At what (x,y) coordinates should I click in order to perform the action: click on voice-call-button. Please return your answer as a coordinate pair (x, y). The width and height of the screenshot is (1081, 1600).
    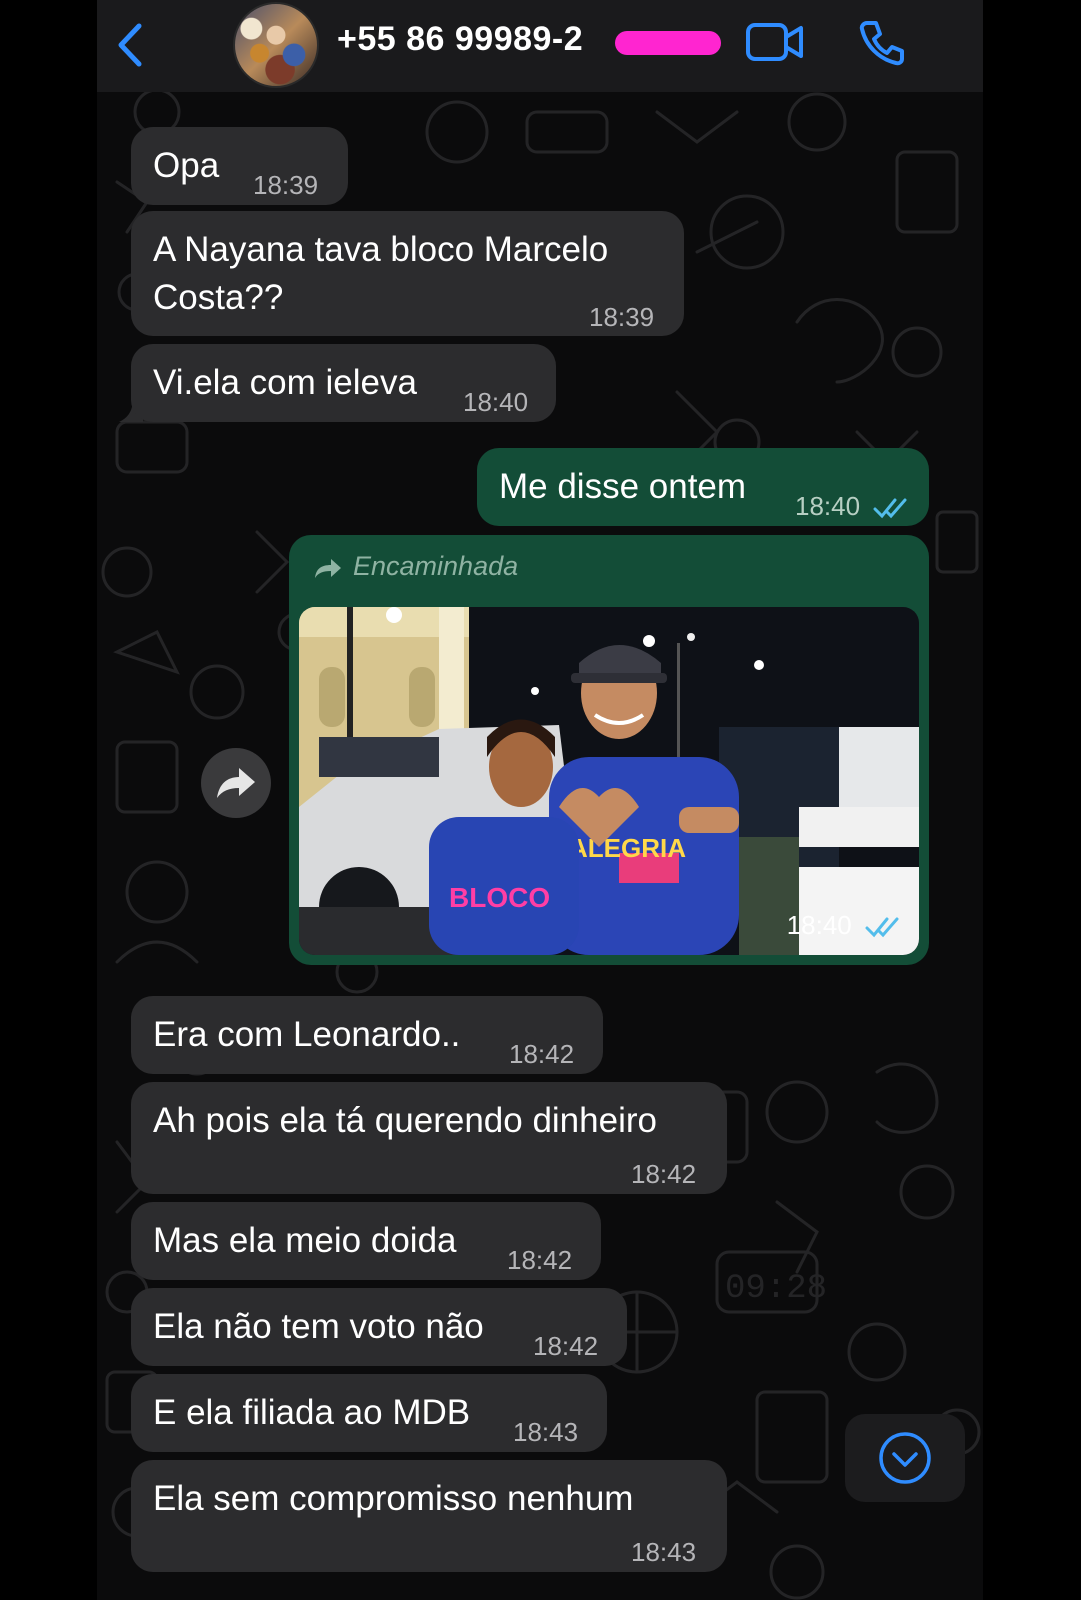
    Looking at the image, I should click on (882, 43).